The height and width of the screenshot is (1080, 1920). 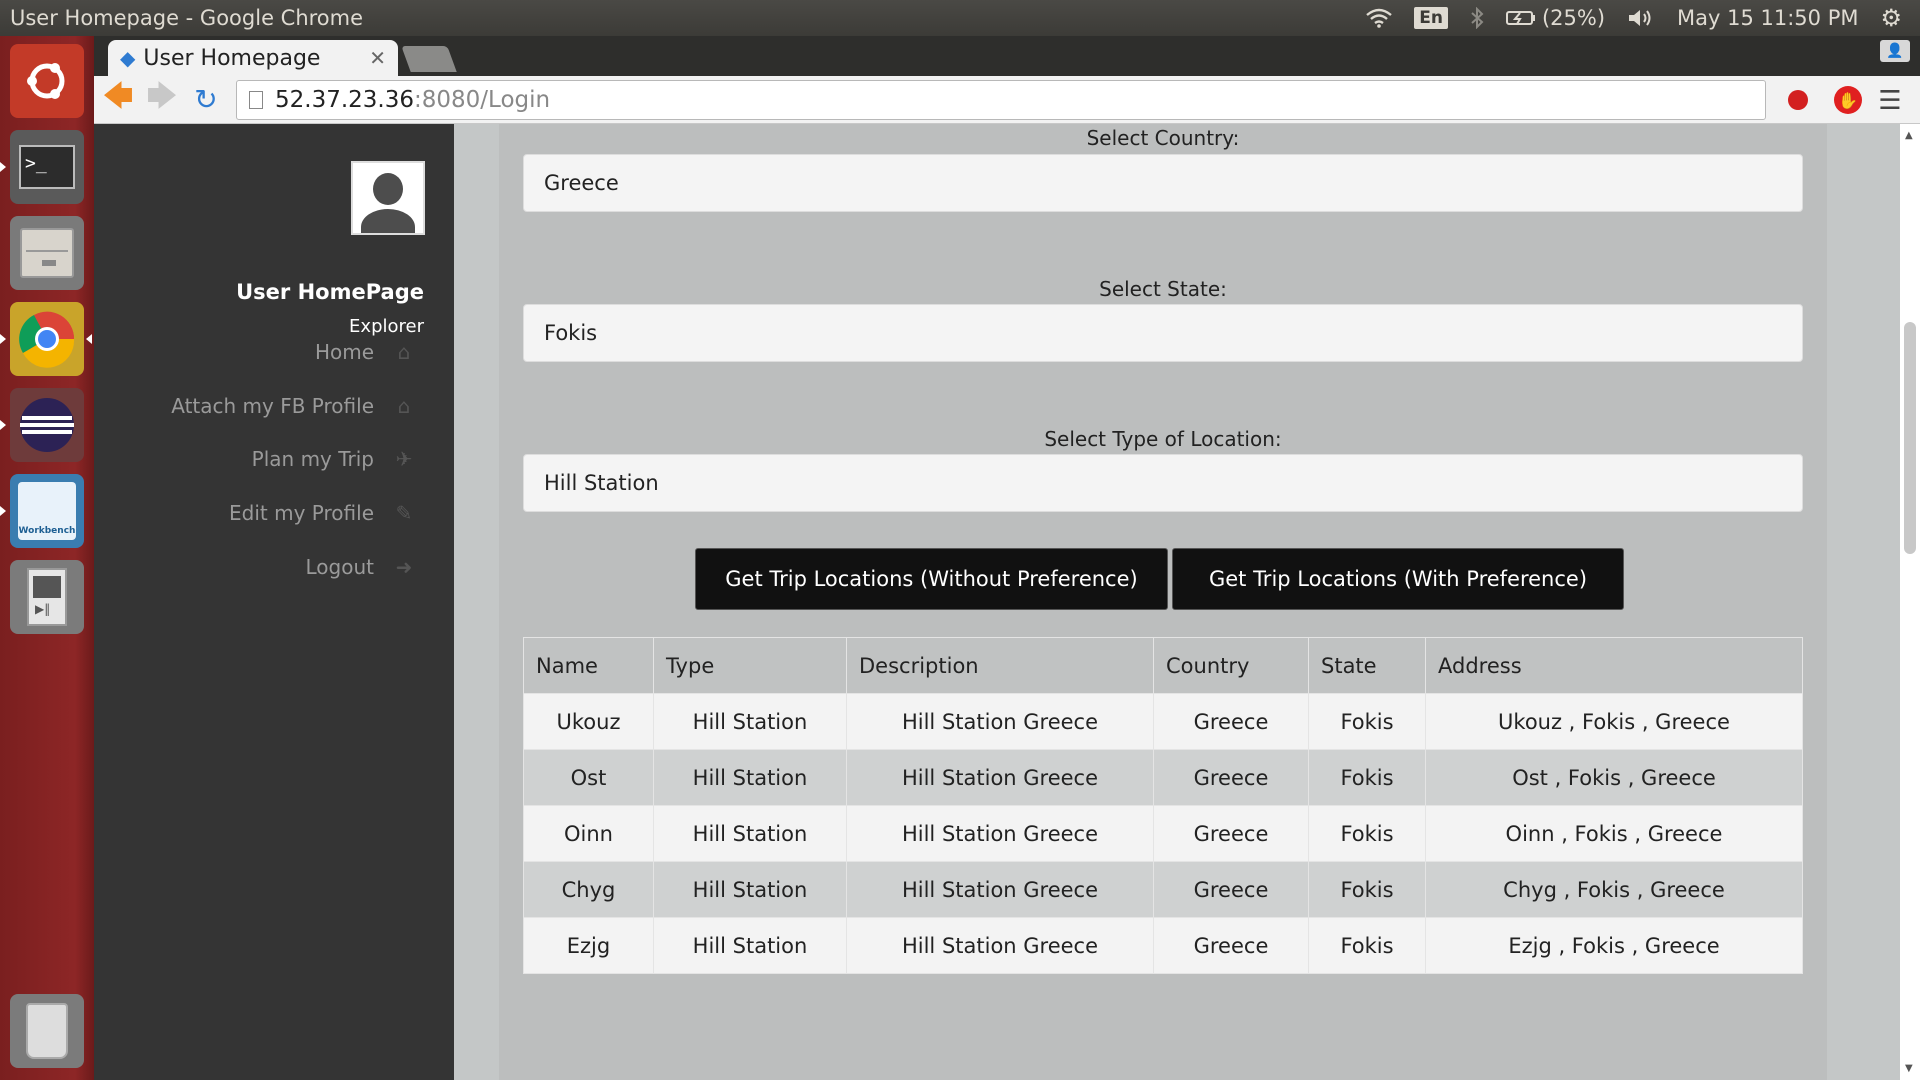 What do you see at coordinates (588, 945) in the screenshot?
I see `cell-name: Ezjg` at bounding box center [588, 945].